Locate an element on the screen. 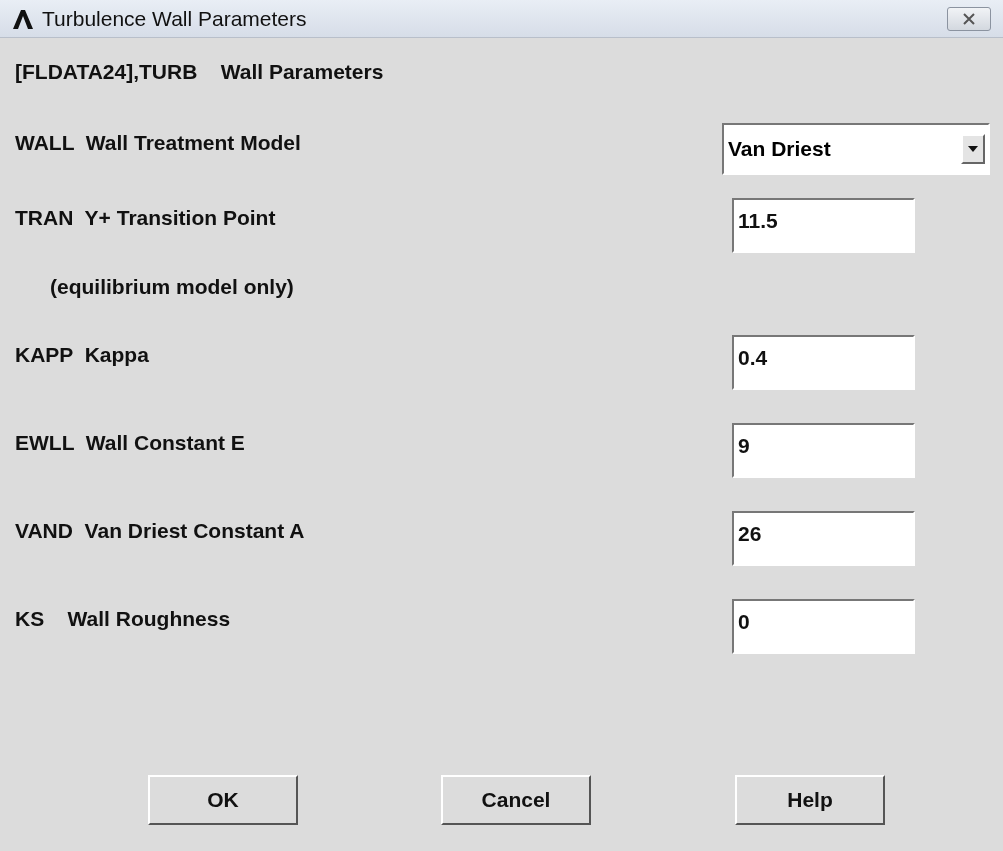 Image resolution: width=1003 pixels, height=851 pixels. input-field: 0 is located at coordinates (823, 626).